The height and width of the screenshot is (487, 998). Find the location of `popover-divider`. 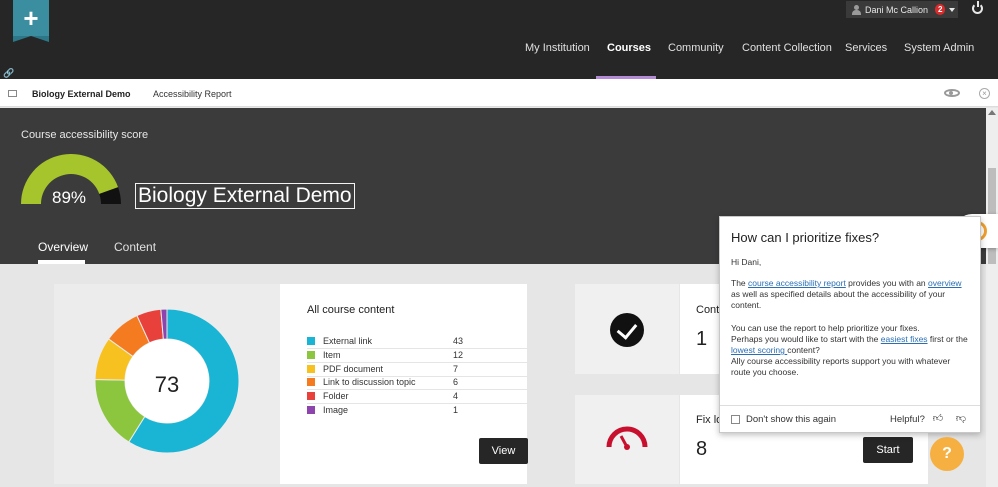

popover-divider is located at coordinates (850, 405).